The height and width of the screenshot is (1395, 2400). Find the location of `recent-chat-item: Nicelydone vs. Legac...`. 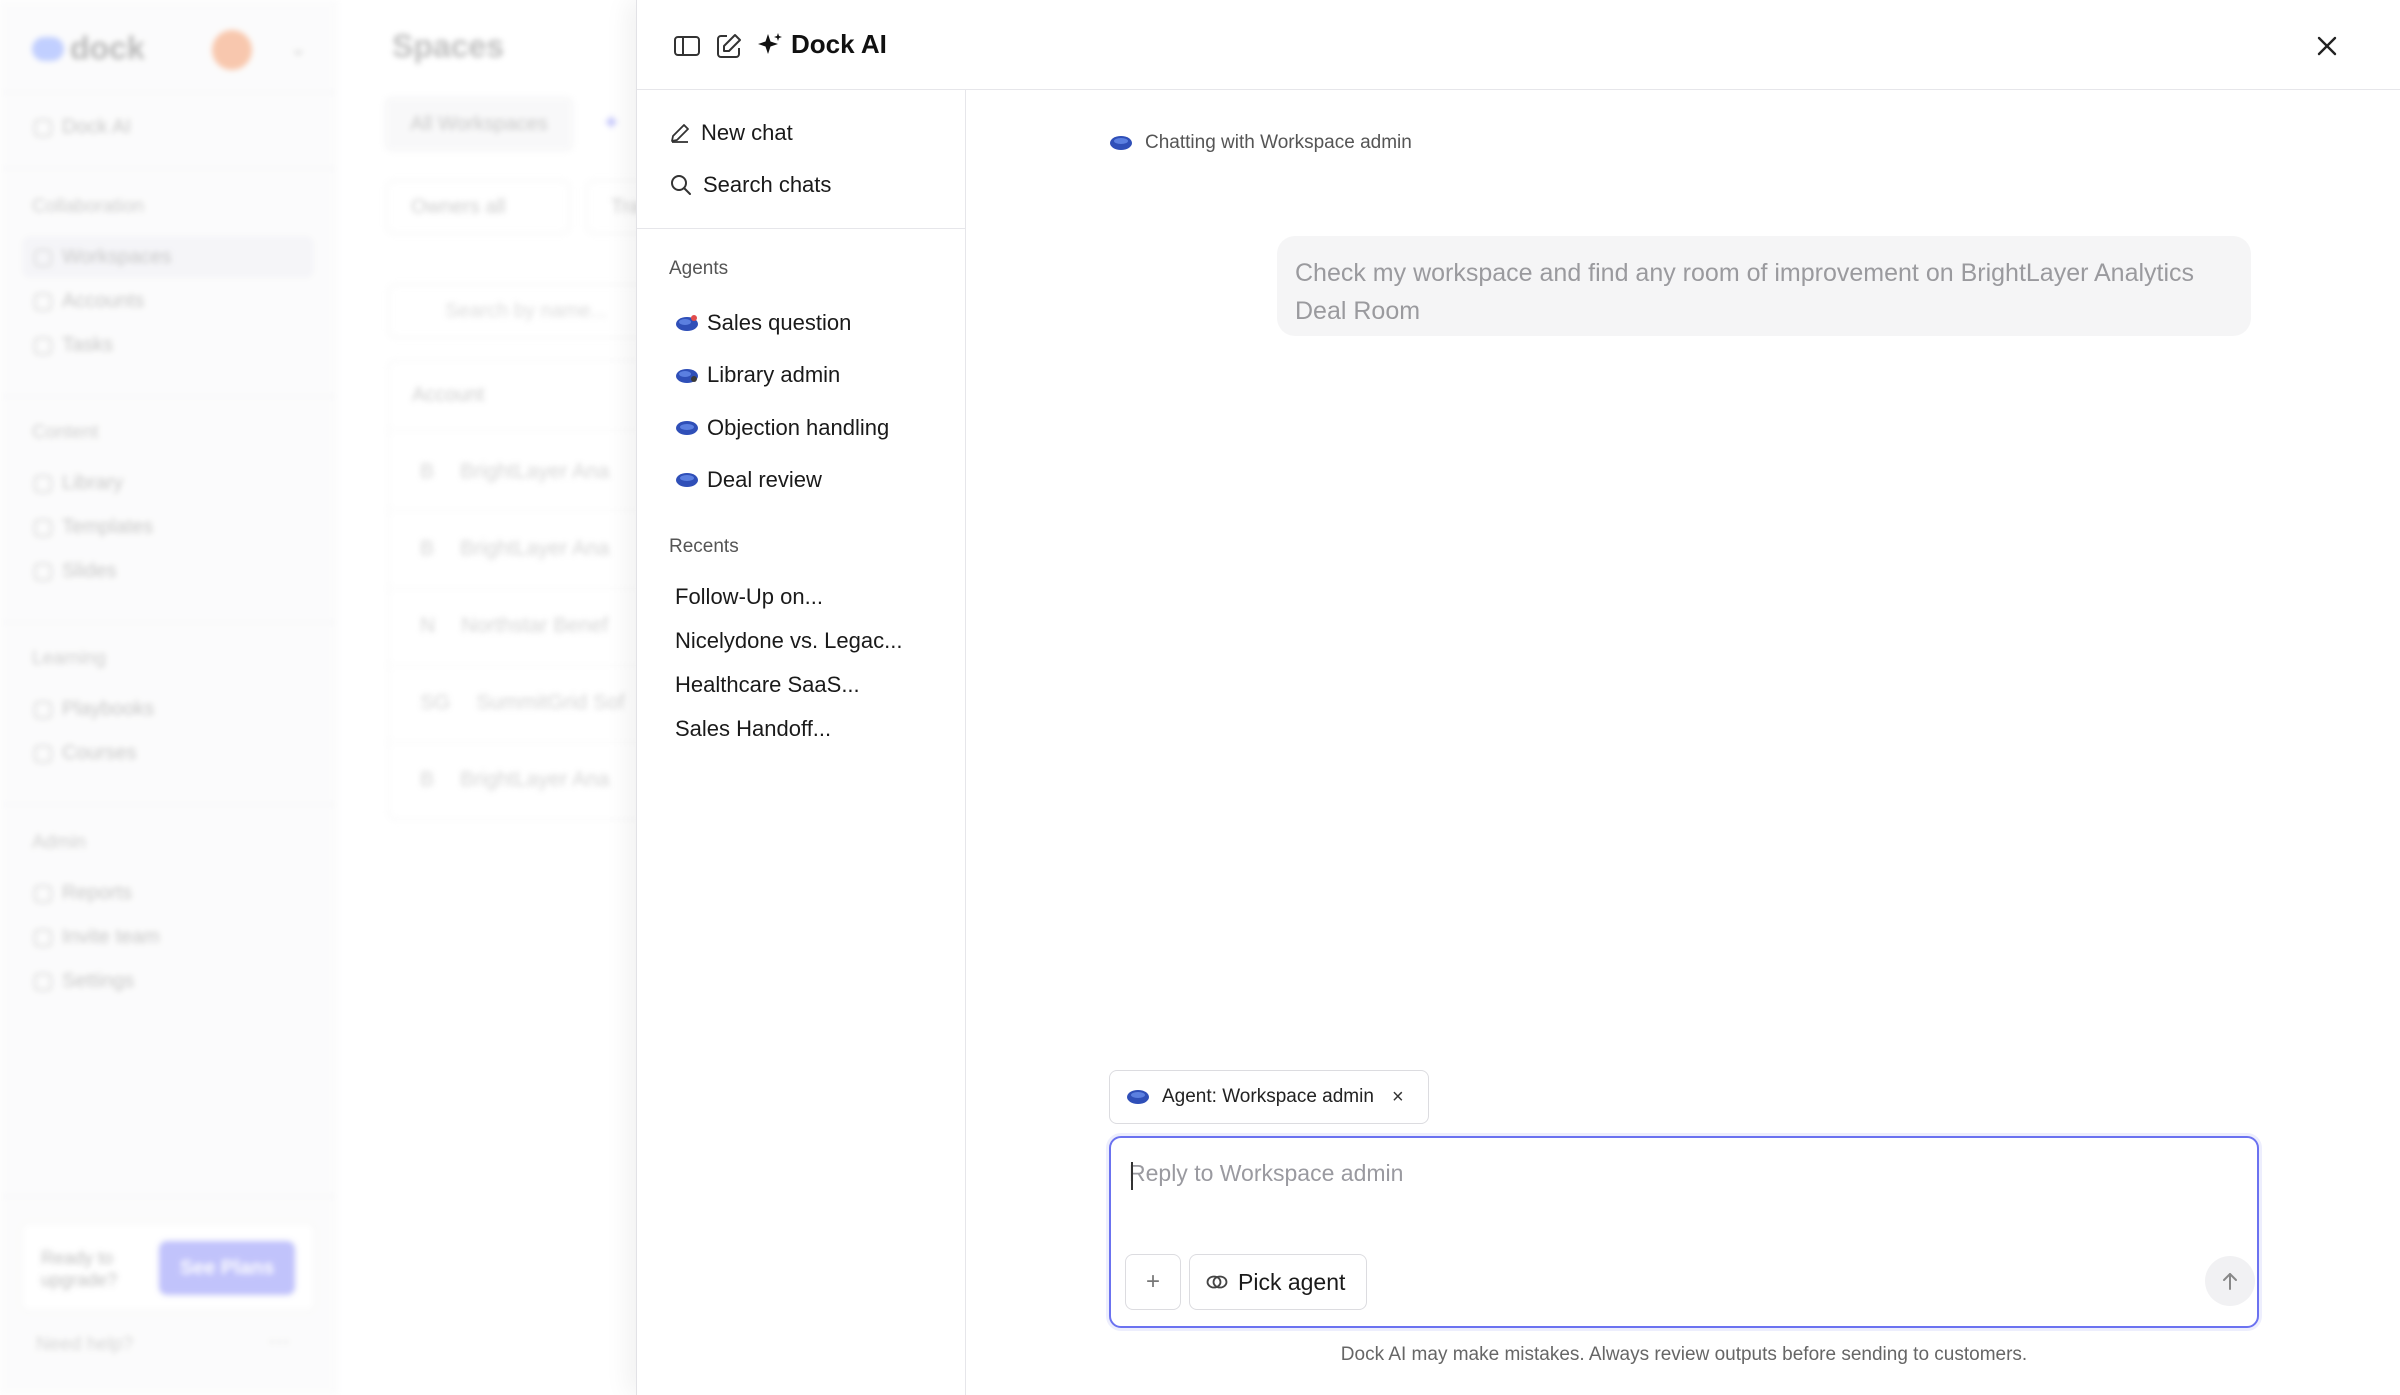

recent-chat-item: Nicelydone vs. Legac... is located at coordinates (788, 641).